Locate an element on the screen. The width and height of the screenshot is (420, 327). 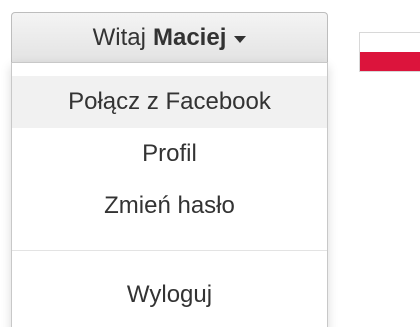
caret-down-icon is located at coordinates (240, 39).